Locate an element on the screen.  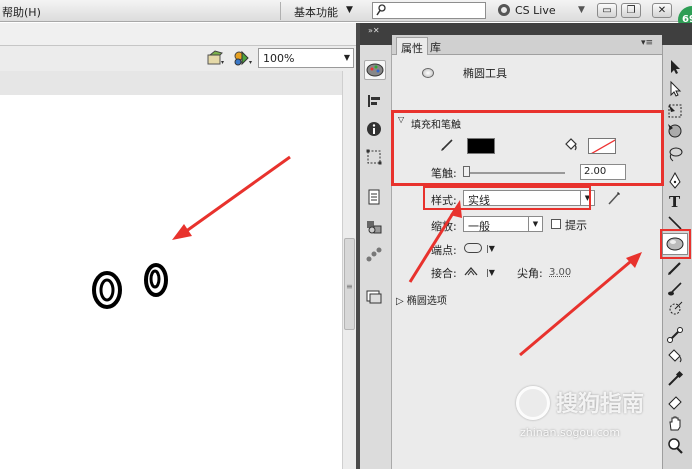
zoom-select: 100% ▼ is located at coordinates (306, 58).